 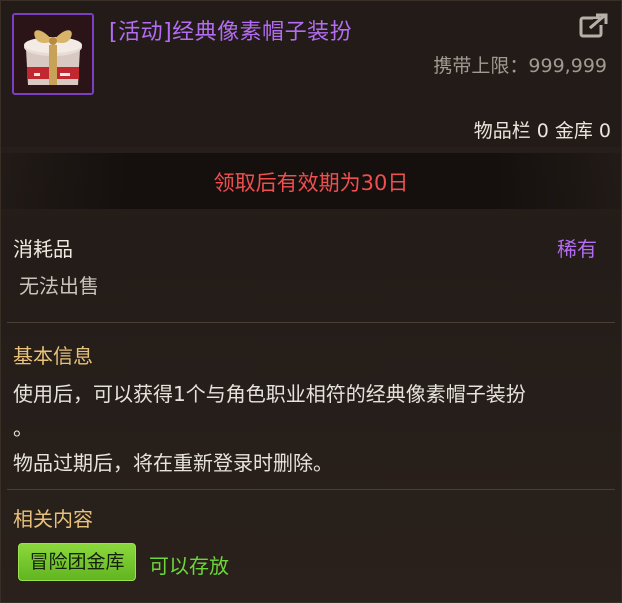 What do you see at coordinates (269, 394) in the screenshot?
I see `basic-info-line-1: 使用后，可以获得1个与角色职业相符的经典像素帽子装扮` at bounding box center [269, 394].